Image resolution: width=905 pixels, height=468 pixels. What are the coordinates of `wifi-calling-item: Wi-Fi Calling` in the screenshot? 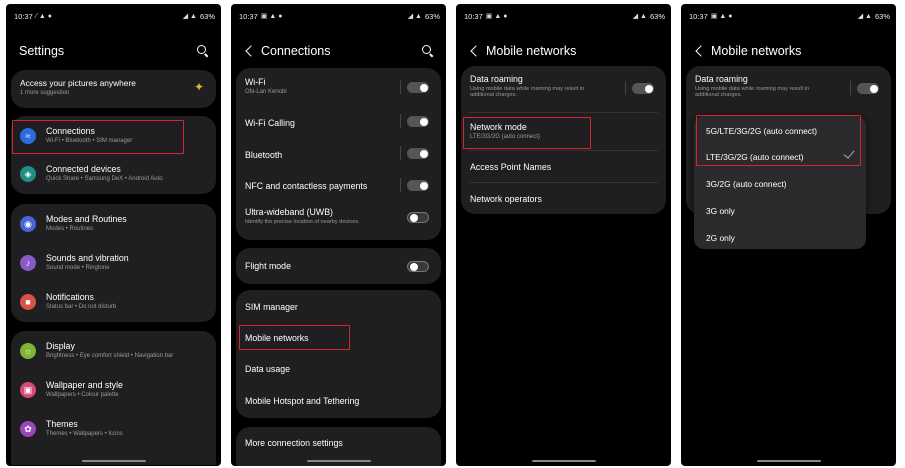 It's located at (270, 123).